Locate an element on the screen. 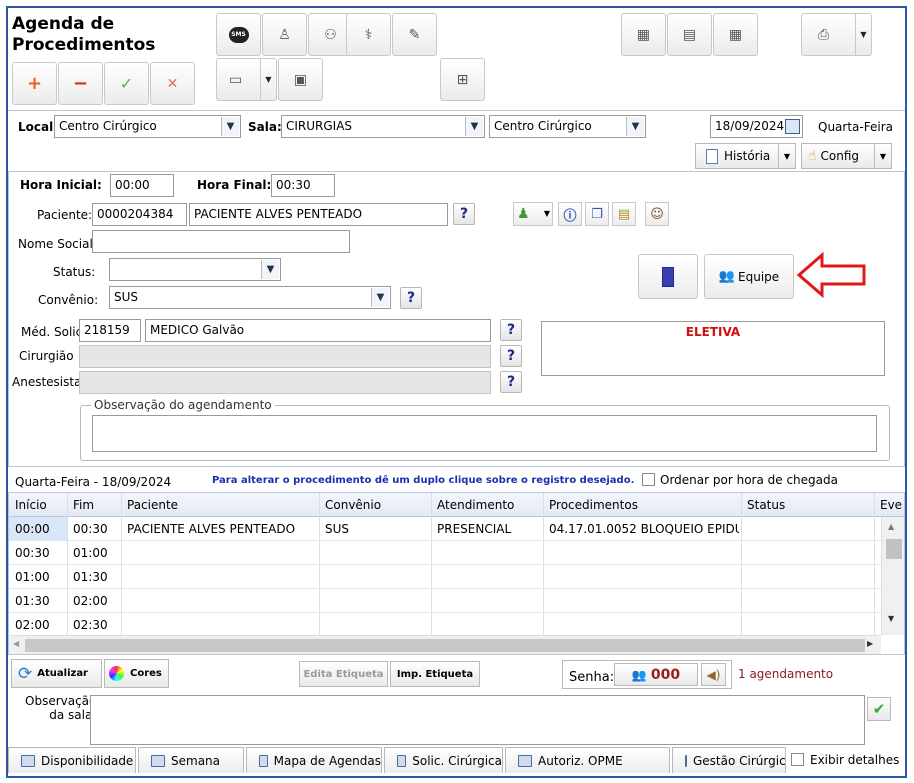 This screenshot has height=783, width=914. vertical-scrollbar: ▲ ▼ is located at coordinates (892, 576).